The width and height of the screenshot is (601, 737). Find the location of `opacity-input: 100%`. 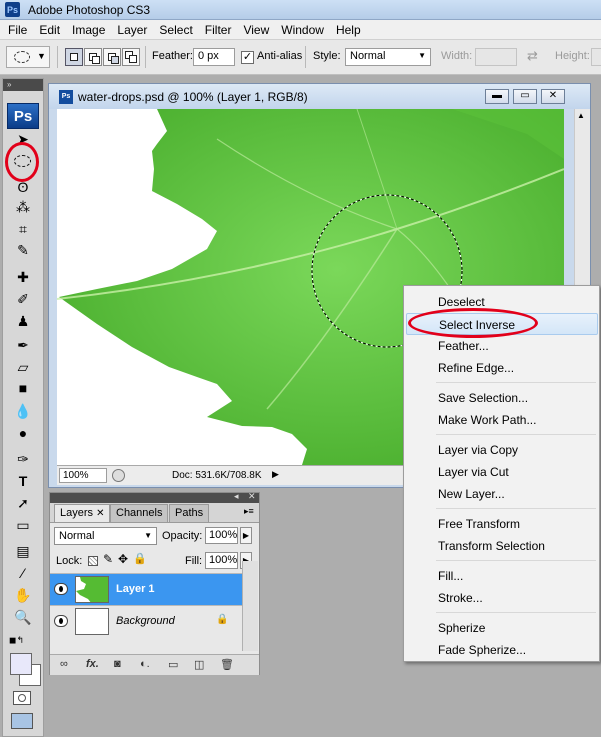

opacity-input: 100% is located at coordinates (221, 535).